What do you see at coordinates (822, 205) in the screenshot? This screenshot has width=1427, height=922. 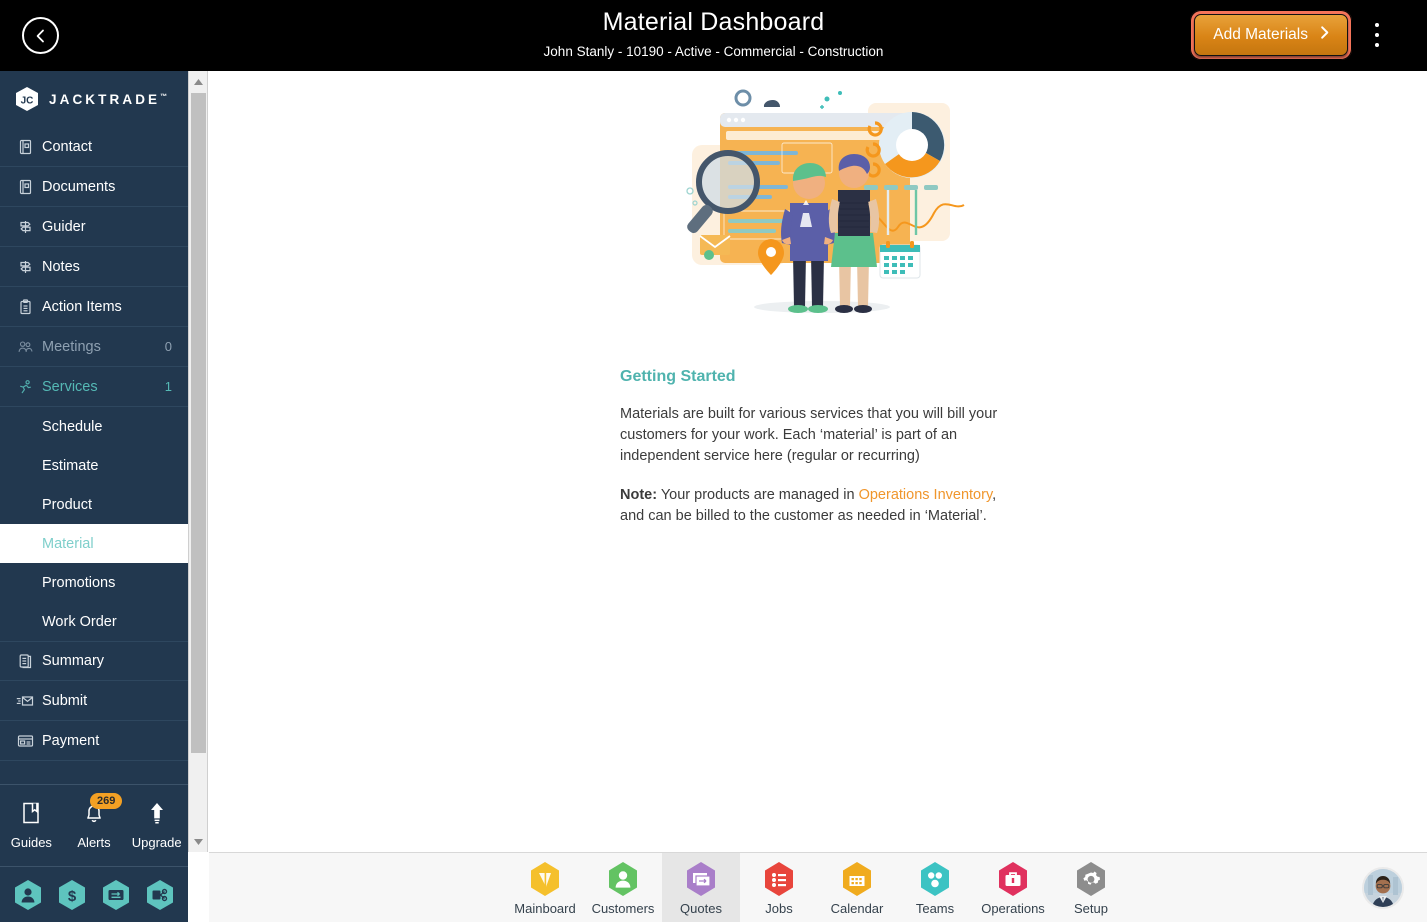 I see `dashboard-people-illustration` at bounding box center [822, 205].